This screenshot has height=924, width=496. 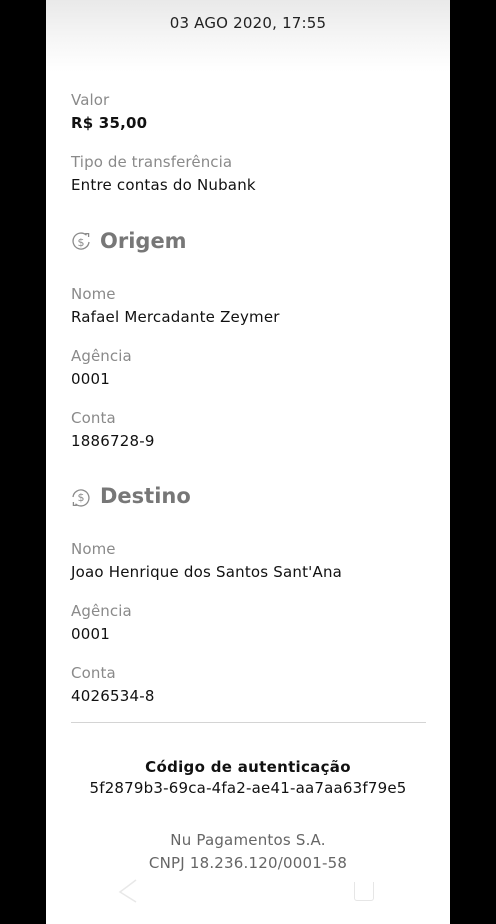 I want to click on money-out-icon: $, so click(x=81, y=241).